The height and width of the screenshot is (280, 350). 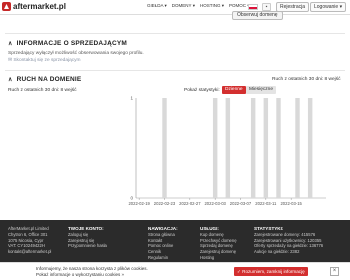 I want to click on company-email: kontakt@aftermarket.pl, so click(x=29, y=252).